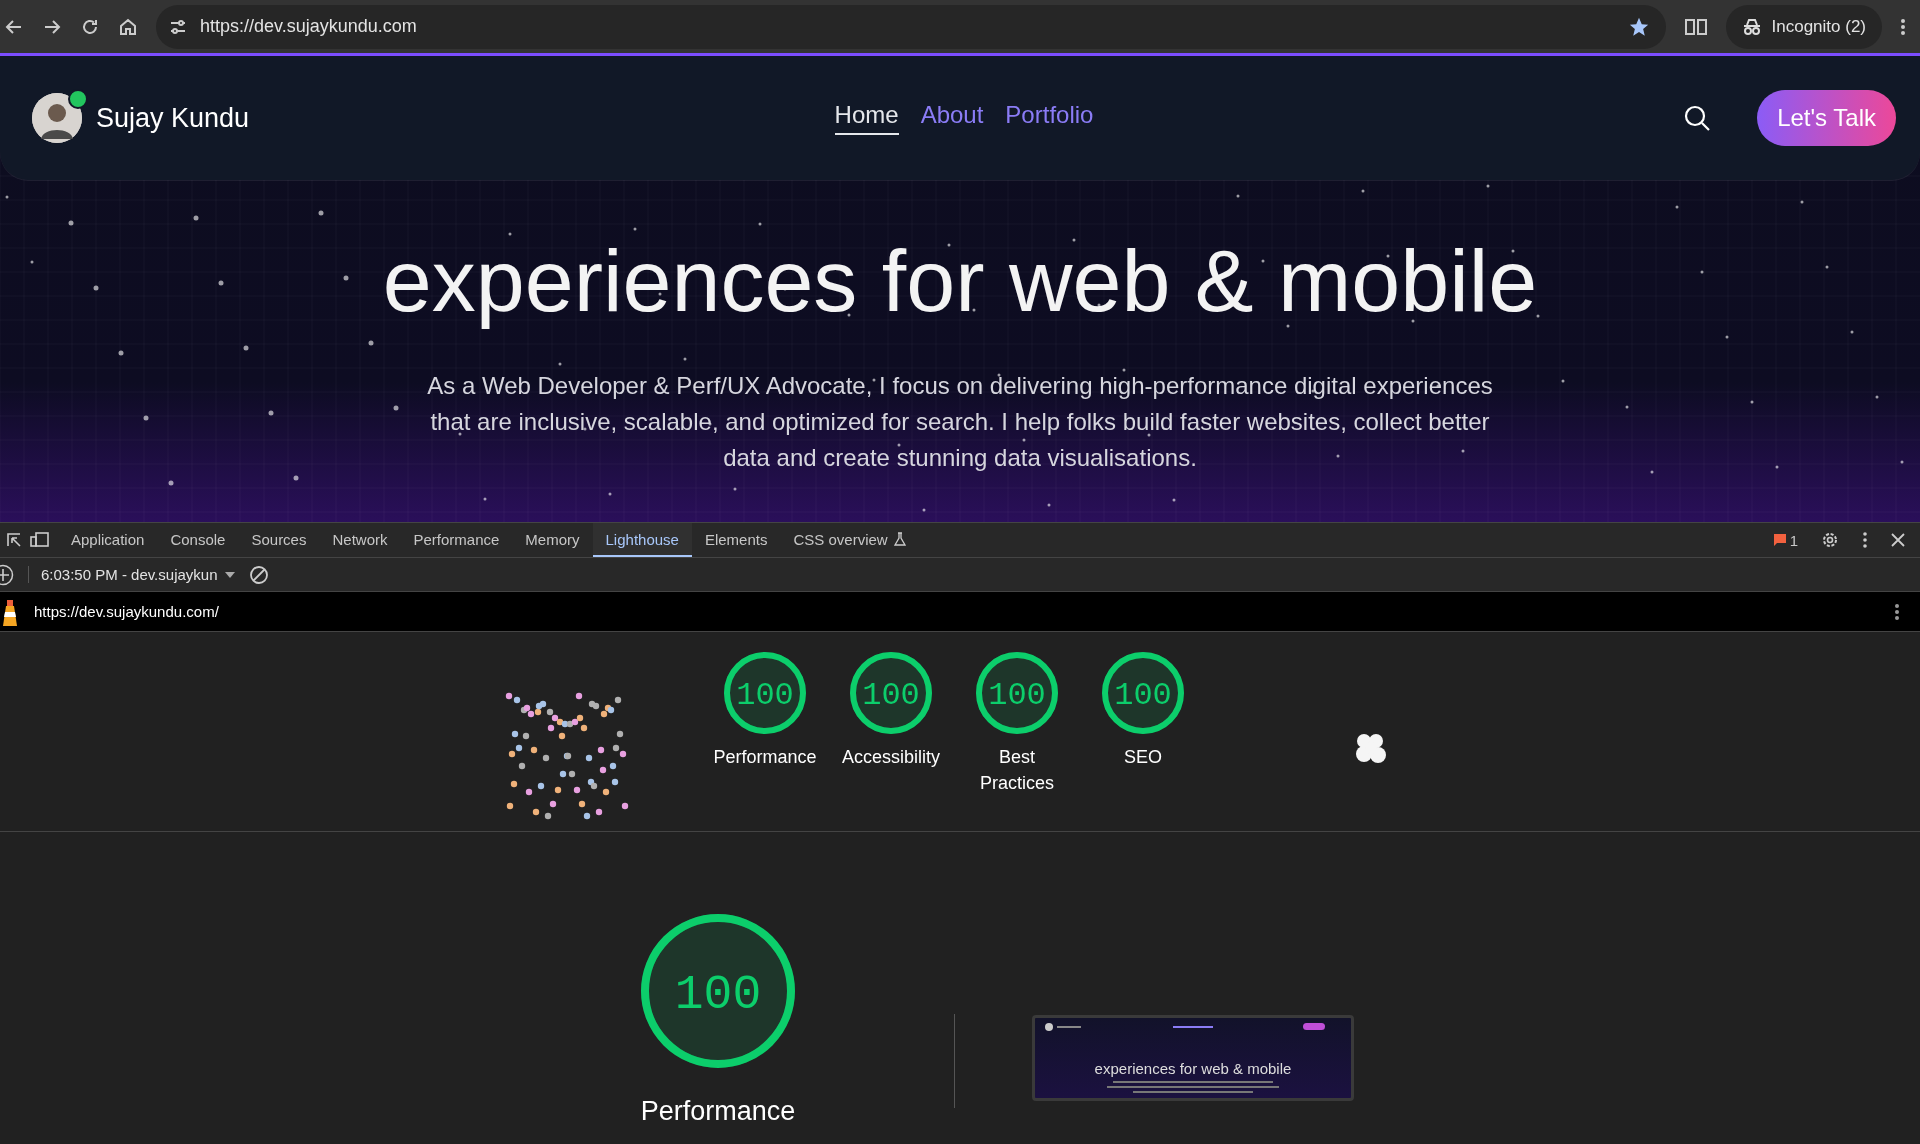 This screenshot has height=1144, width=1920. I want to click on incognito-icon, so click(1751, 26).